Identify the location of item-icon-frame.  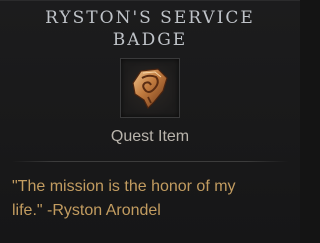
(150, 88).